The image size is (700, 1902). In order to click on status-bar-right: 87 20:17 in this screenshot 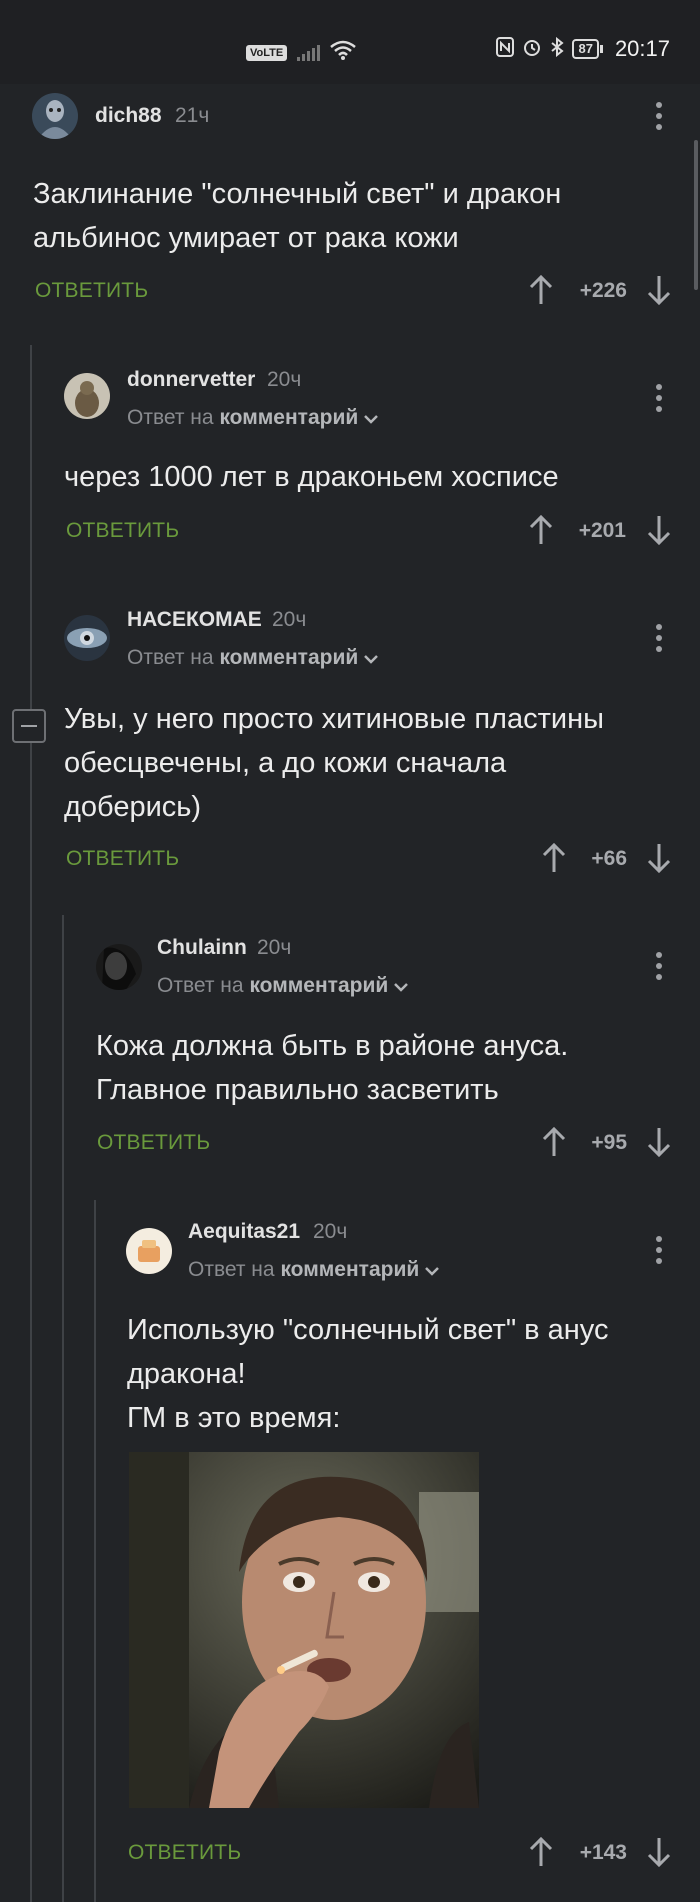, I will do `click(583, 49)`.